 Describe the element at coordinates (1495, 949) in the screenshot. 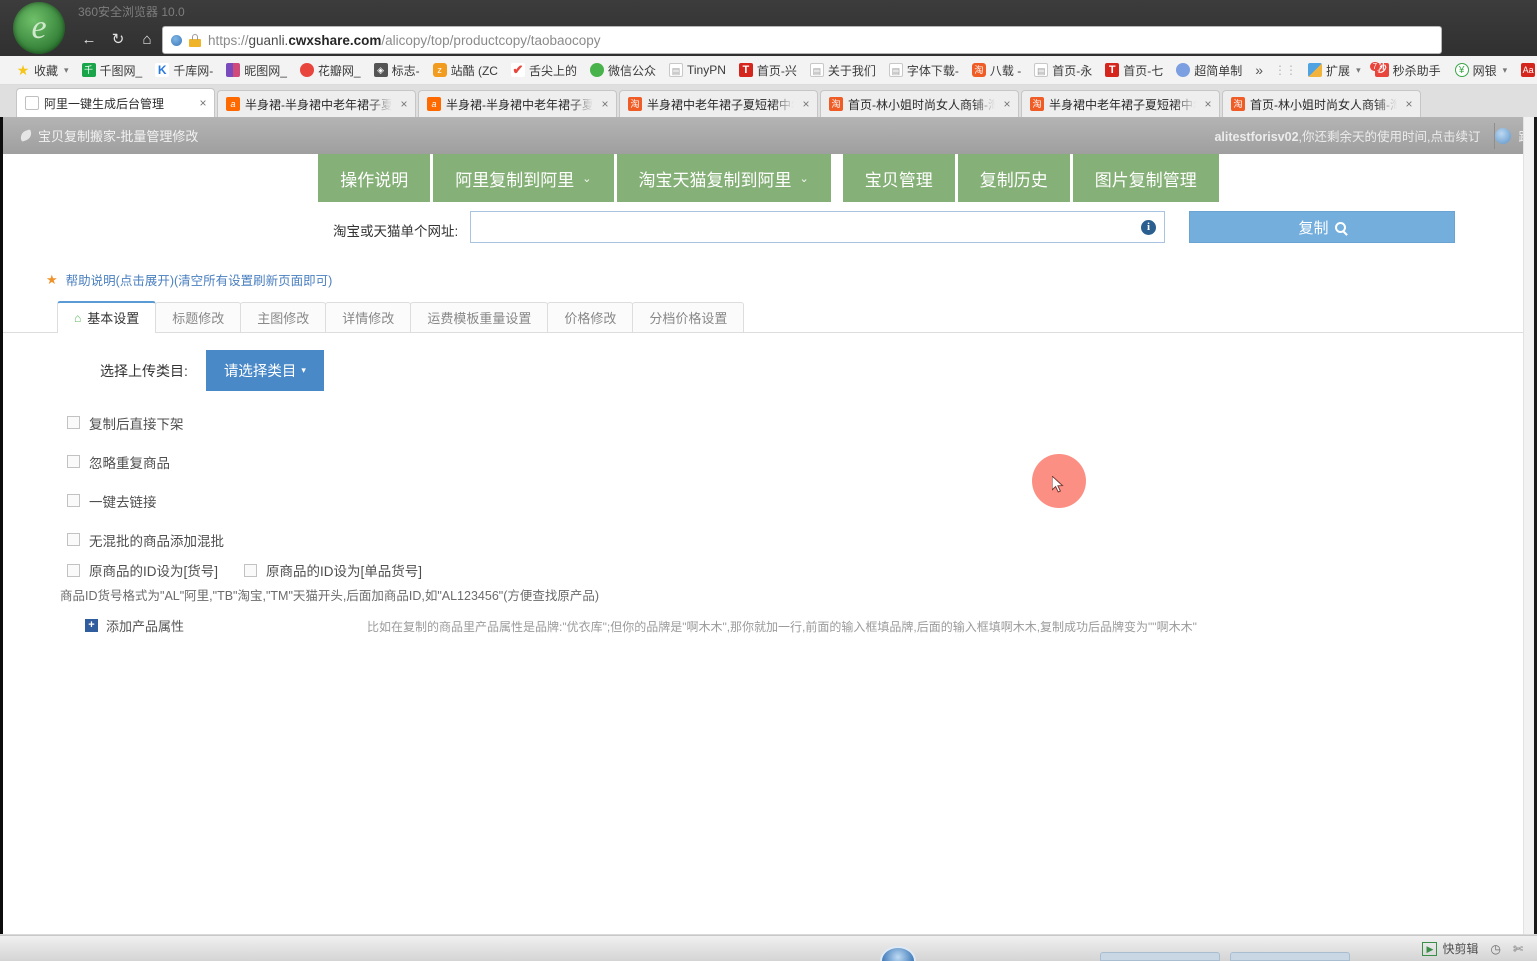

I see `clock-icon: ◷` at that location.